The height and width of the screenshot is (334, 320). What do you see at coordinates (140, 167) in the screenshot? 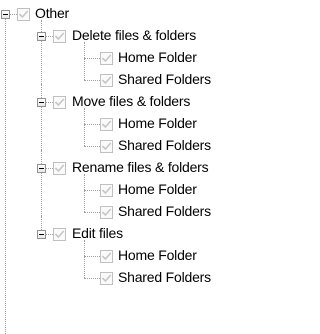
I see `tree-item-label: Rename files & folders` at bounding box center [140, 167].